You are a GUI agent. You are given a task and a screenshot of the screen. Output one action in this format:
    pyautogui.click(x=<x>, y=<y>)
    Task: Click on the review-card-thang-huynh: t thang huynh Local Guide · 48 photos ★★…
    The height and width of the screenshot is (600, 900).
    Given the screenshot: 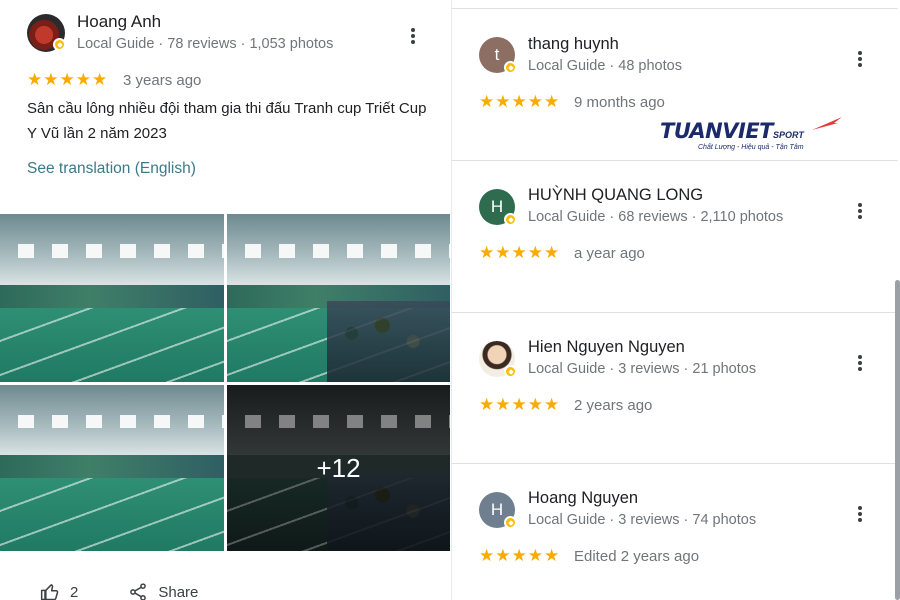 What is the action you would take?
    pyautogui.click(x=675, y=84)
    